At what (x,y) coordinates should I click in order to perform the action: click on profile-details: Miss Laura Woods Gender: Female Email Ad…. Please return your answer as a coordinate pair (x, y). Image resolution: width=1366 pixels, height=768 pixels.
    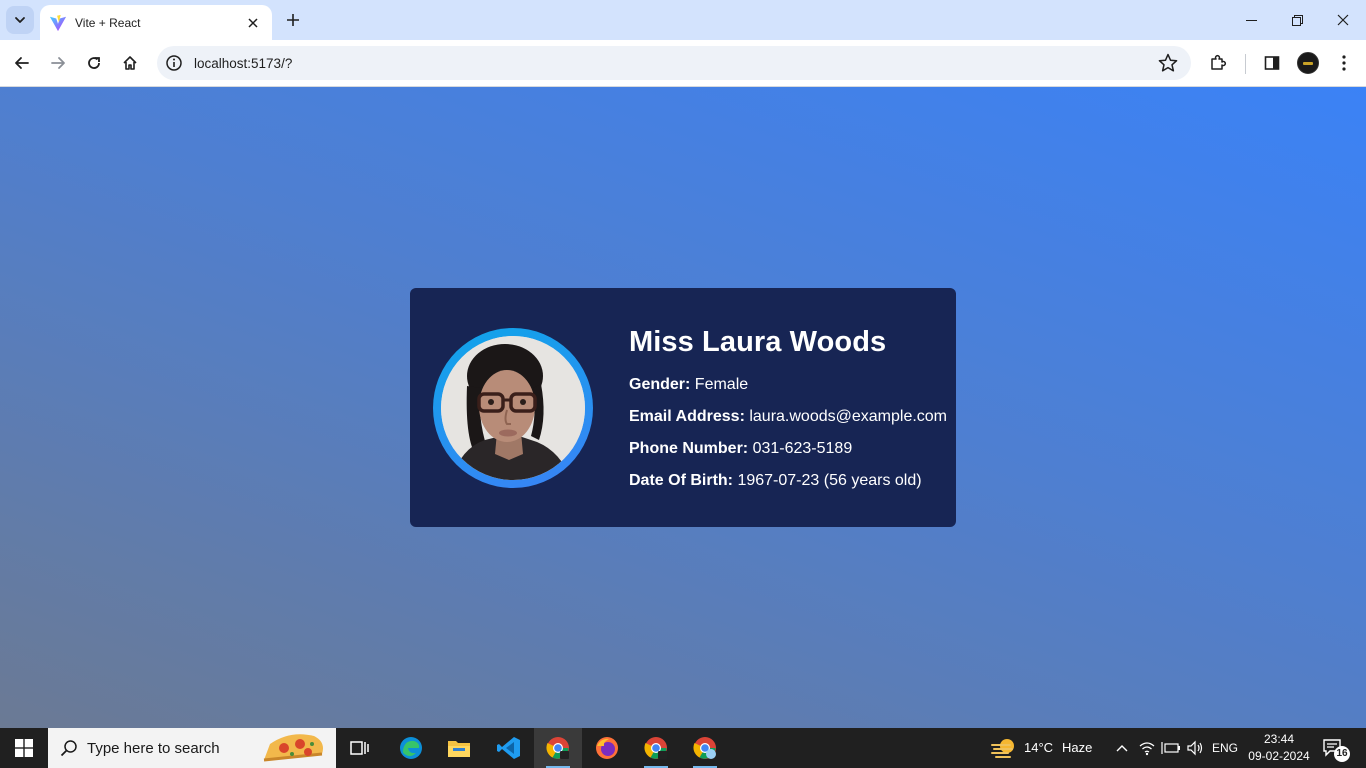
    Looking at the image, I should click on (788, 411).